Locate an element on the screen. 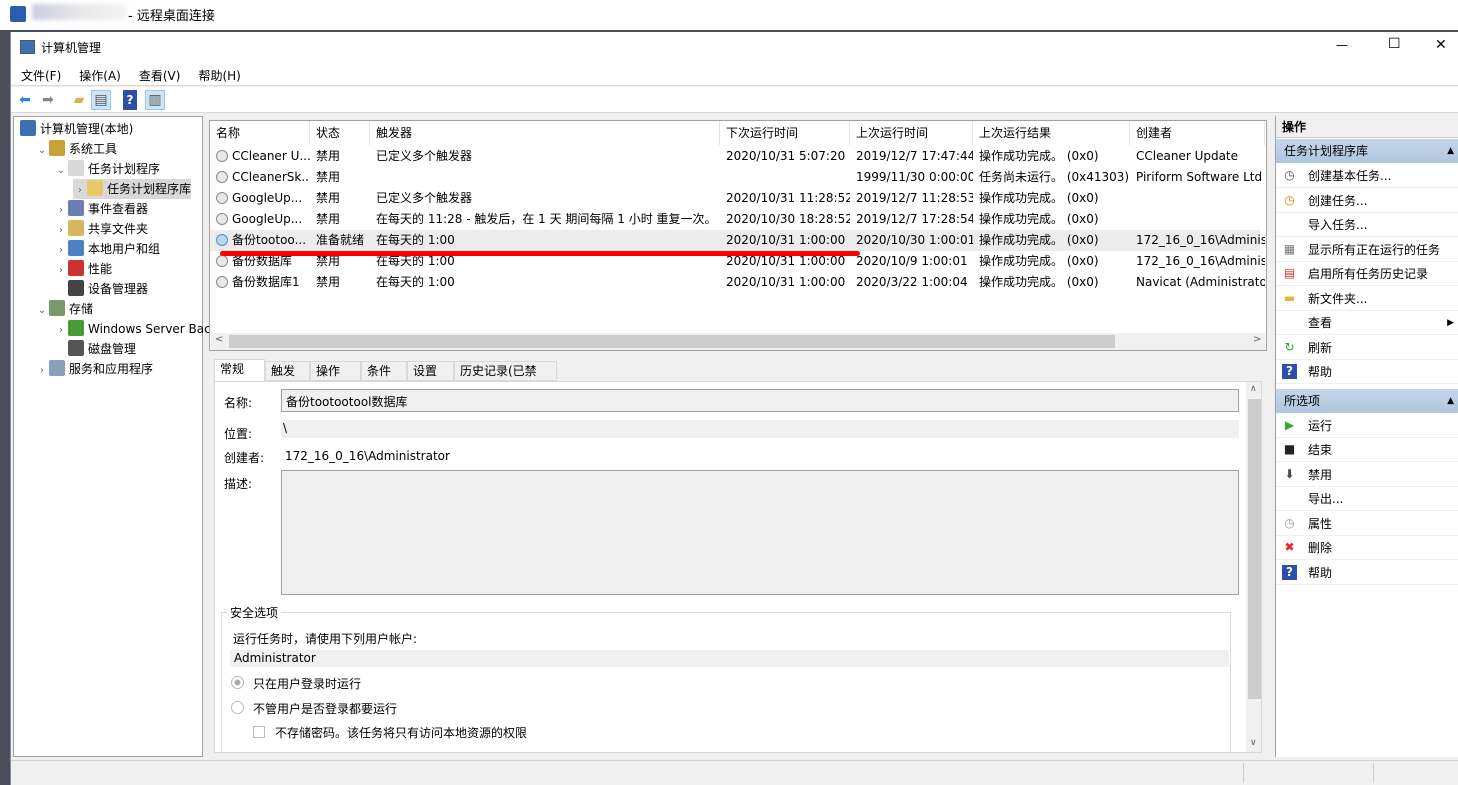  show-hide-tree-icon: ▤ is located at coordinates (101, 100).